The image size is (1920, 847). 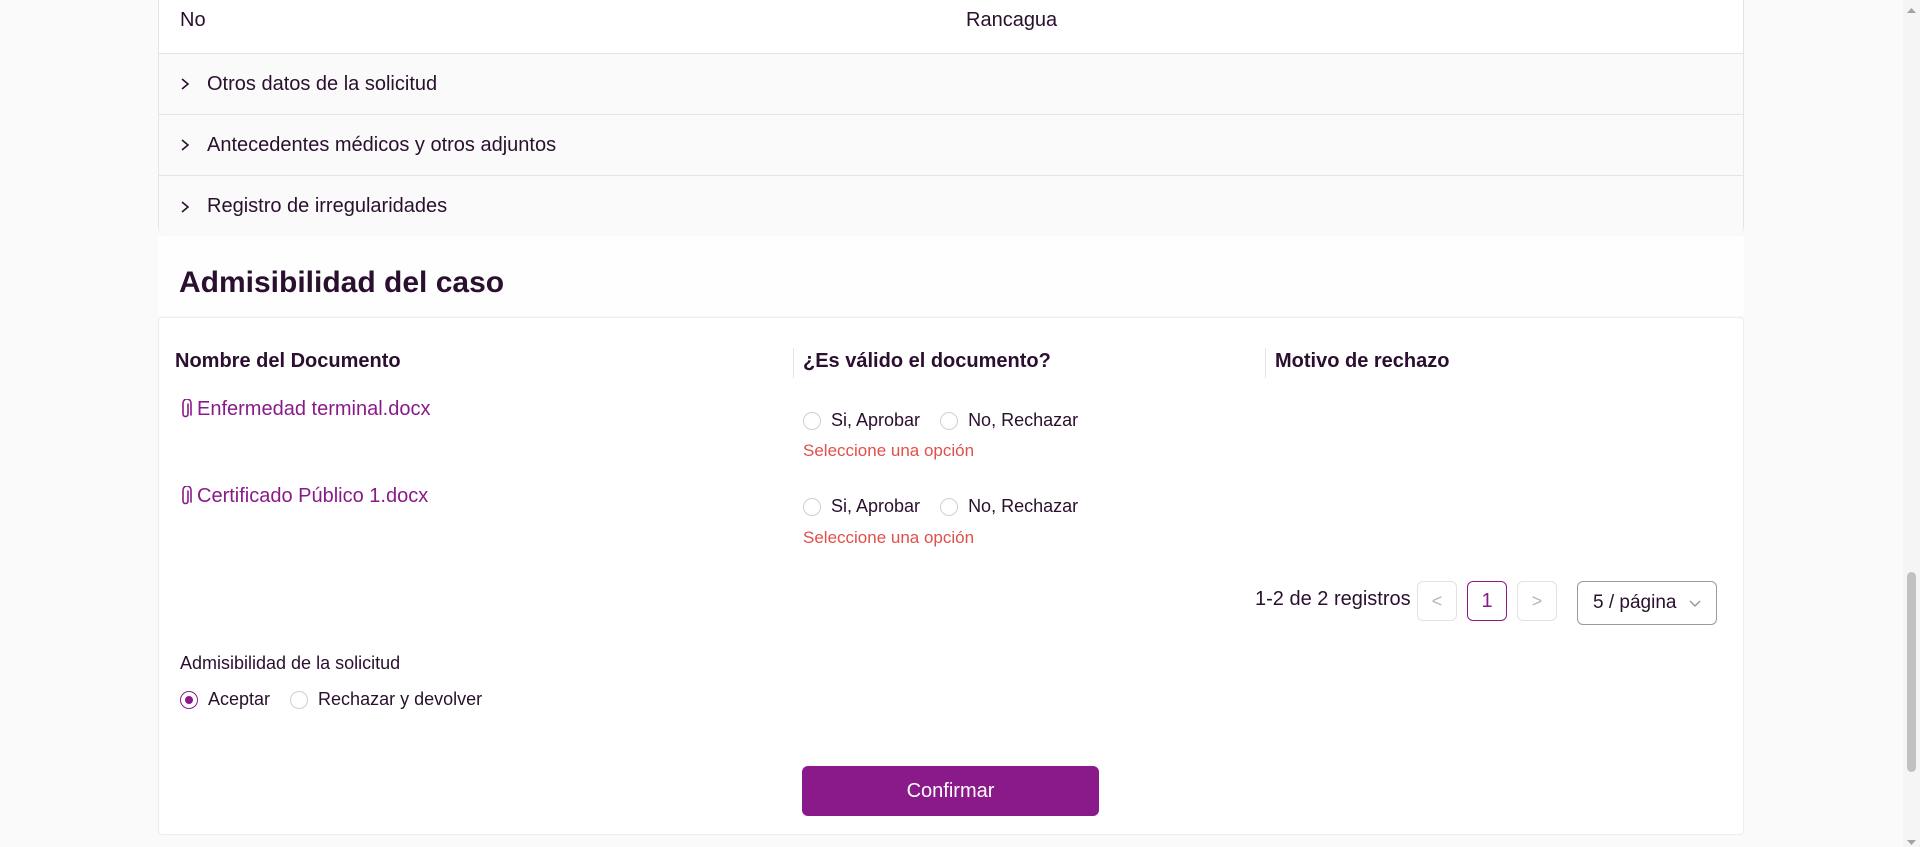 What do you see at coordinates (1635, 602) in the screenshot?
I see `page-size-value: 5 / página` at bounding box center [1635, 602].